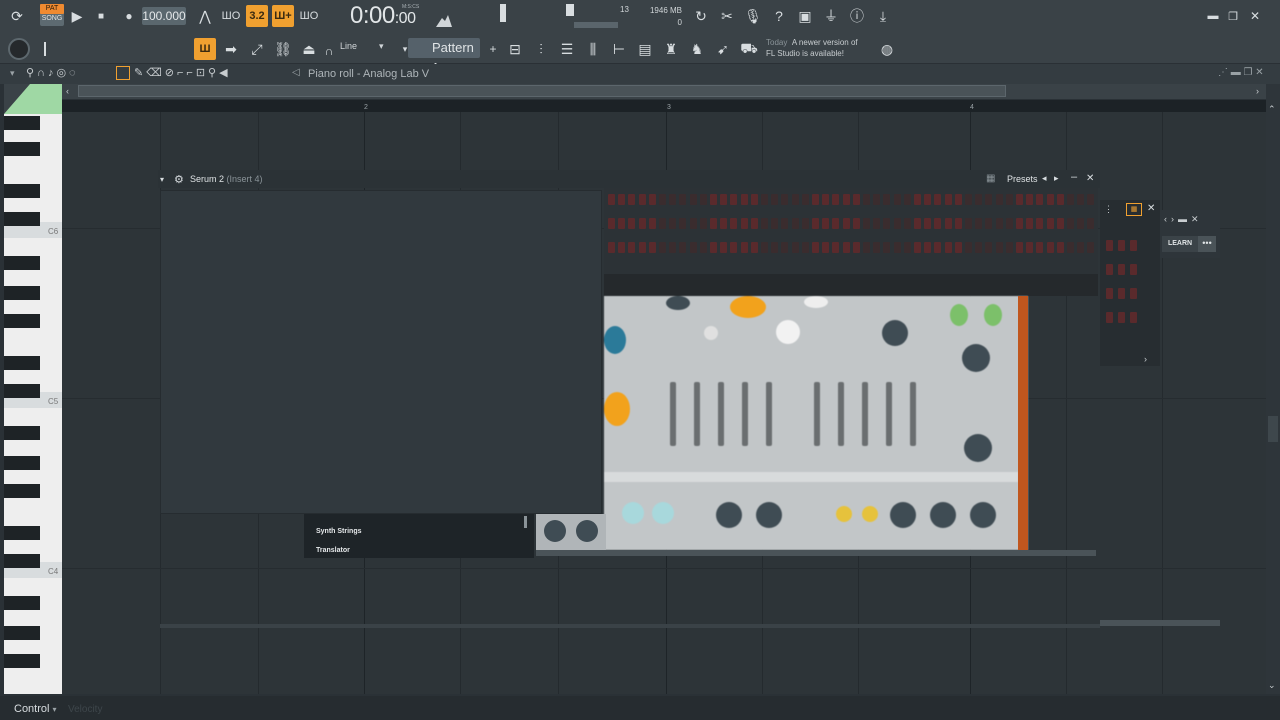  What do you see at coordinates (570, 10) in the screenshot?
I see `master-pitch-slider` at bounding box center [570, 10].